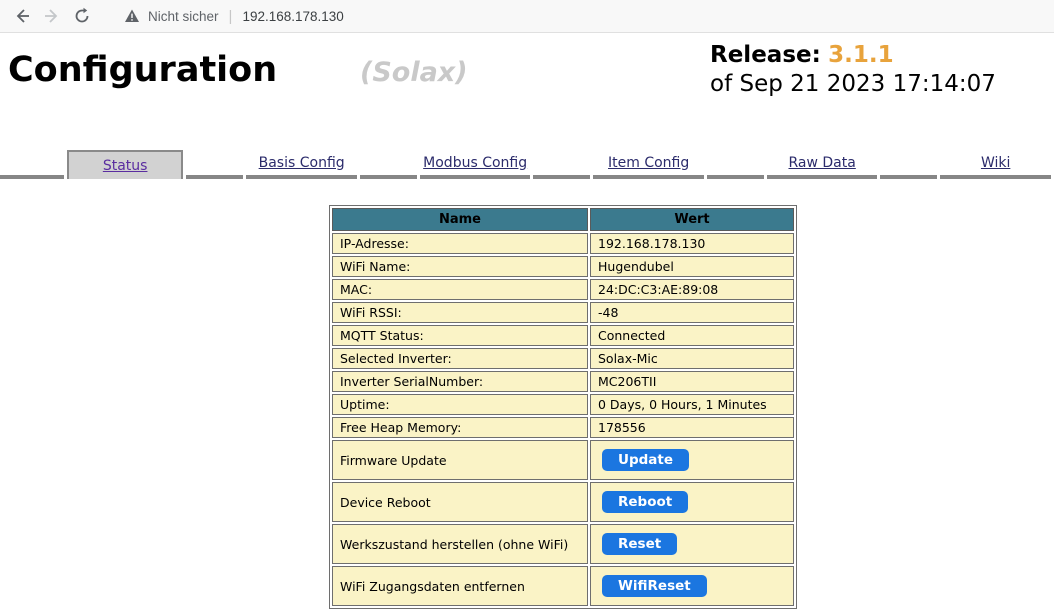 The height and width of the screenshot is (609, 1054). I want to click on table-row: Uptime: 0 Days, 0 Hours, 1 Minutes, so click(563, 404).